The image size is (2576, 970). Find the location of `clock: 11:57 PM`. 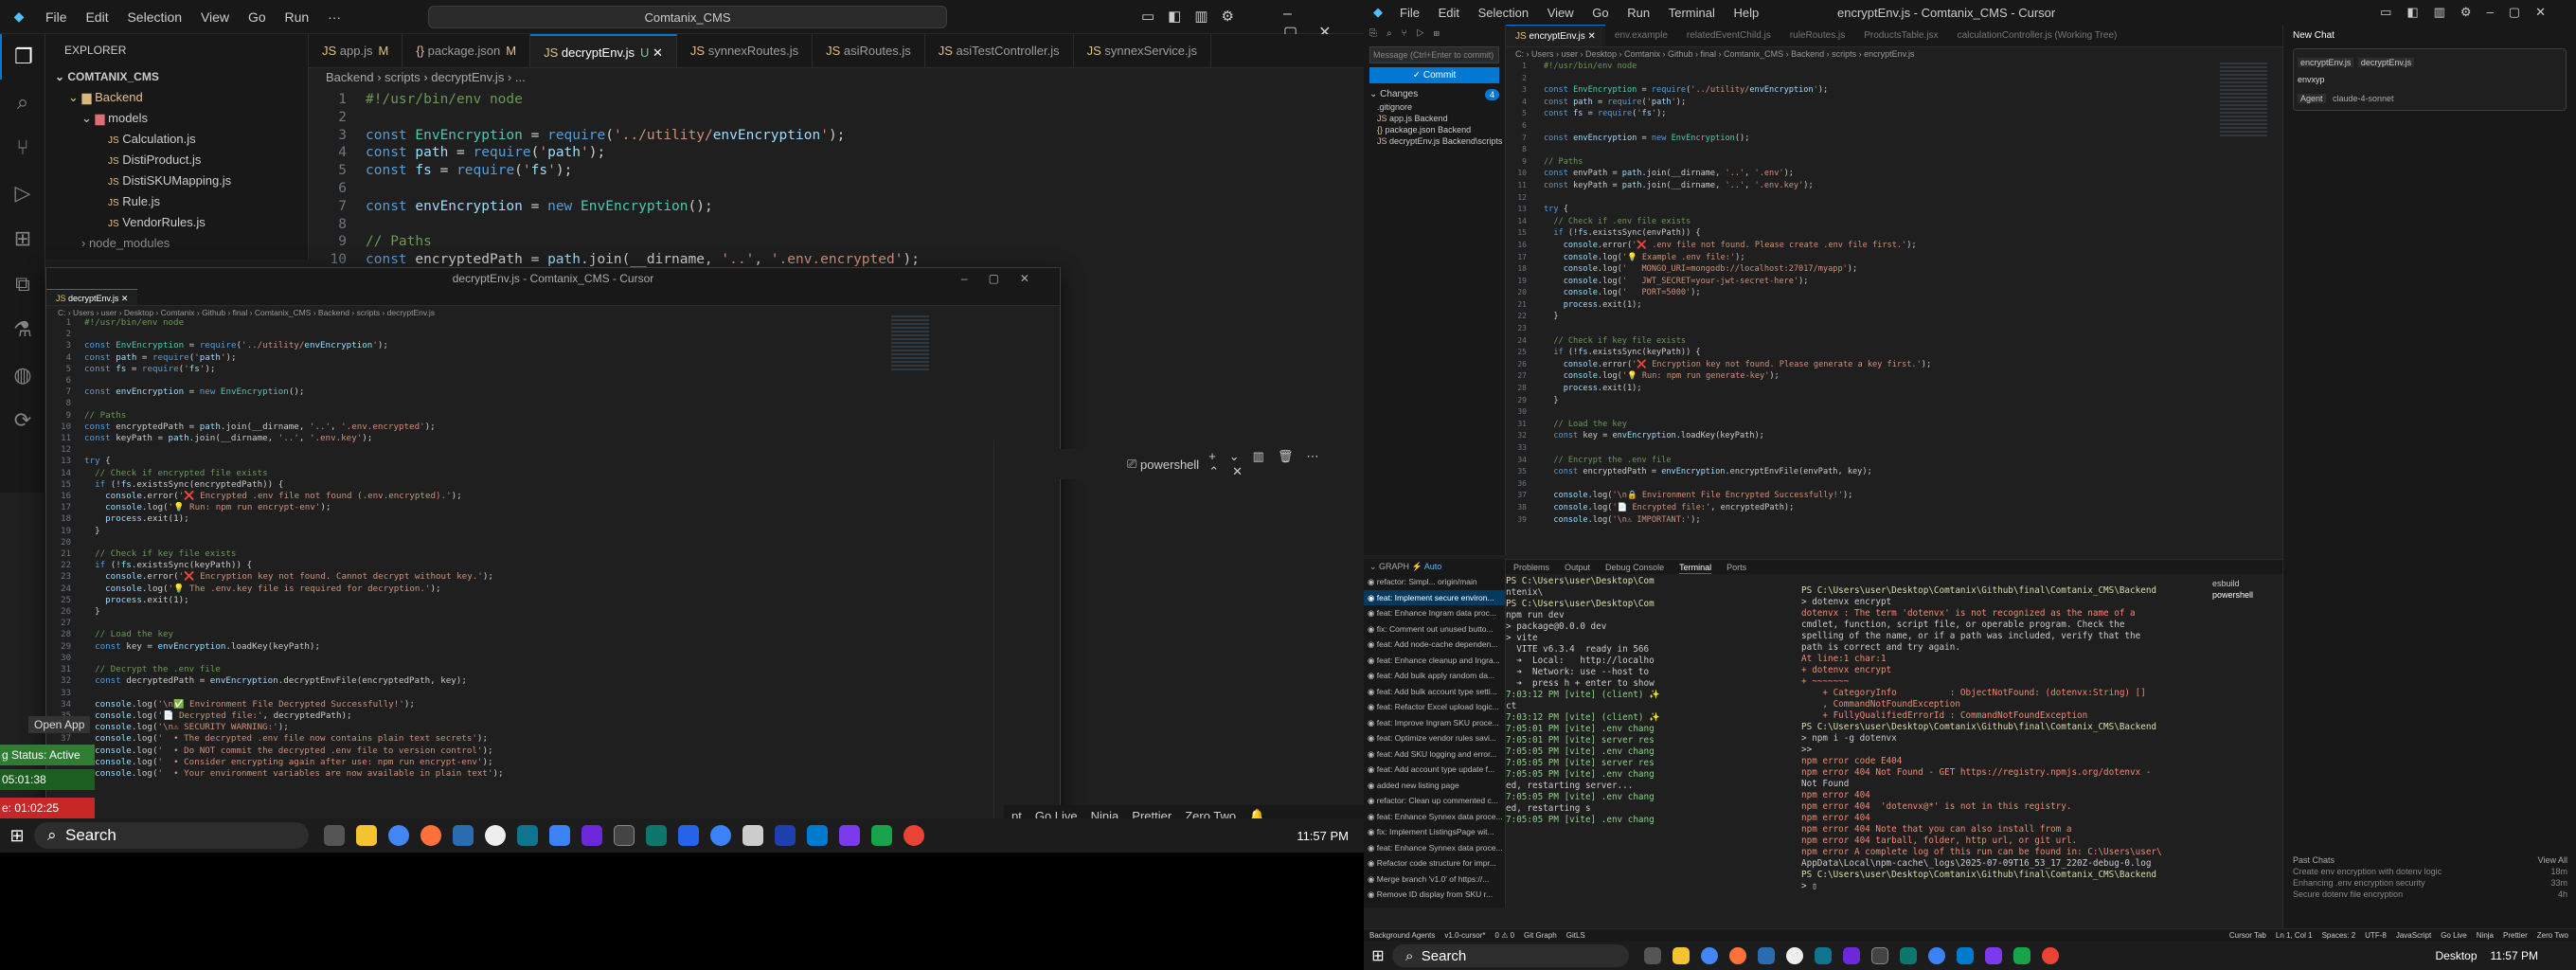

clock: 11:57 PM is located at coordinates (1323, 836).